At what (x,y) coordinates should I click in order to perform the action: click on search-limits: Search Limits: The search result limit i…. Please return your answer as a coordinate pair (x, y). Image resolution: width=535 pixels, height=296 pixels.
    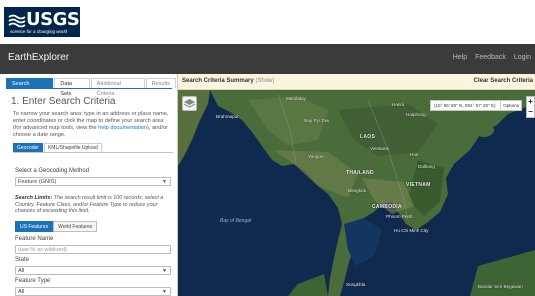
    Looking at the image, I should click on (94, 205).